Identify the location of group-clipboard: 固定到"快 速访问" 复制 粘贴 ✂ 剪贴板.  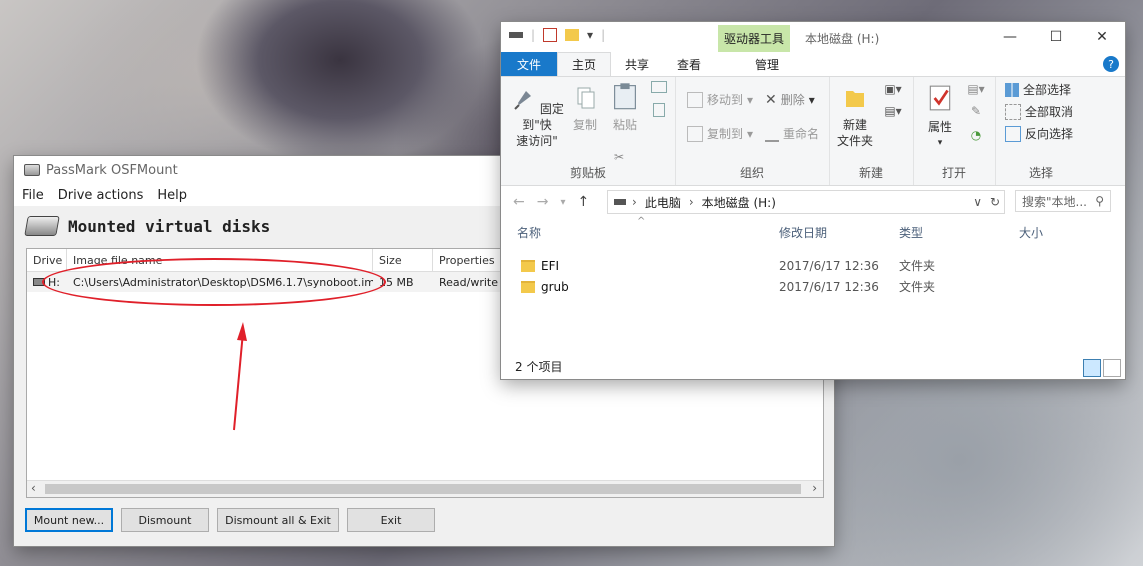
(588, 131).